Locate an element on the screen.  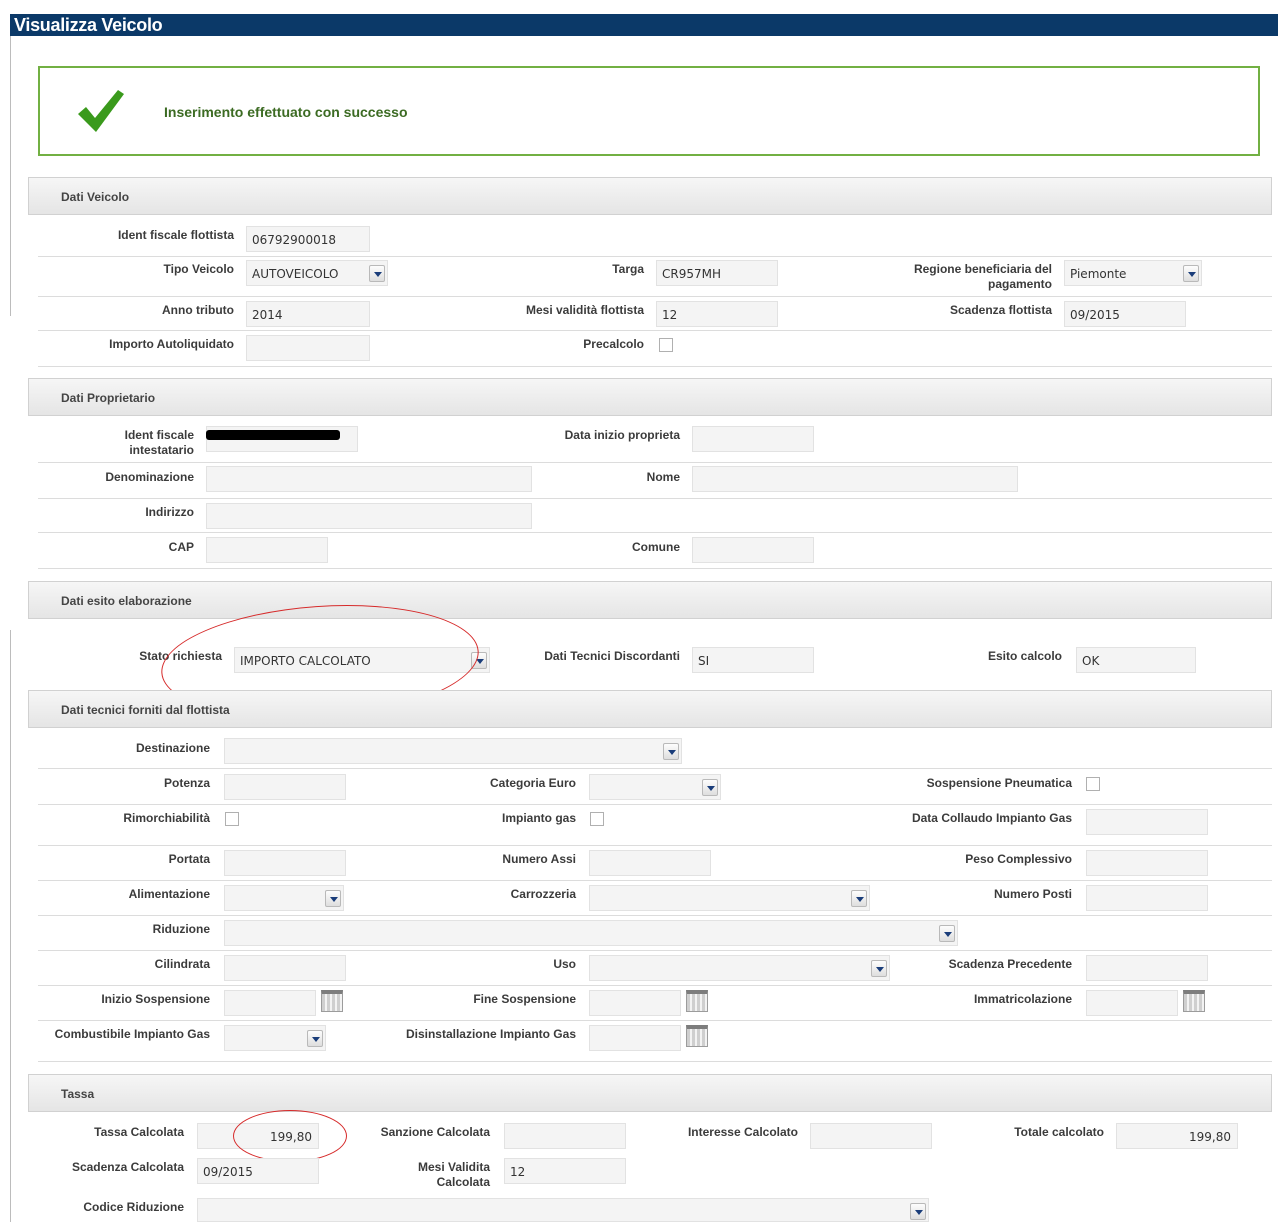
combustibile-impianto-gas-label: Combustibile Impianto Gas is located at coordinates (132, 1034).